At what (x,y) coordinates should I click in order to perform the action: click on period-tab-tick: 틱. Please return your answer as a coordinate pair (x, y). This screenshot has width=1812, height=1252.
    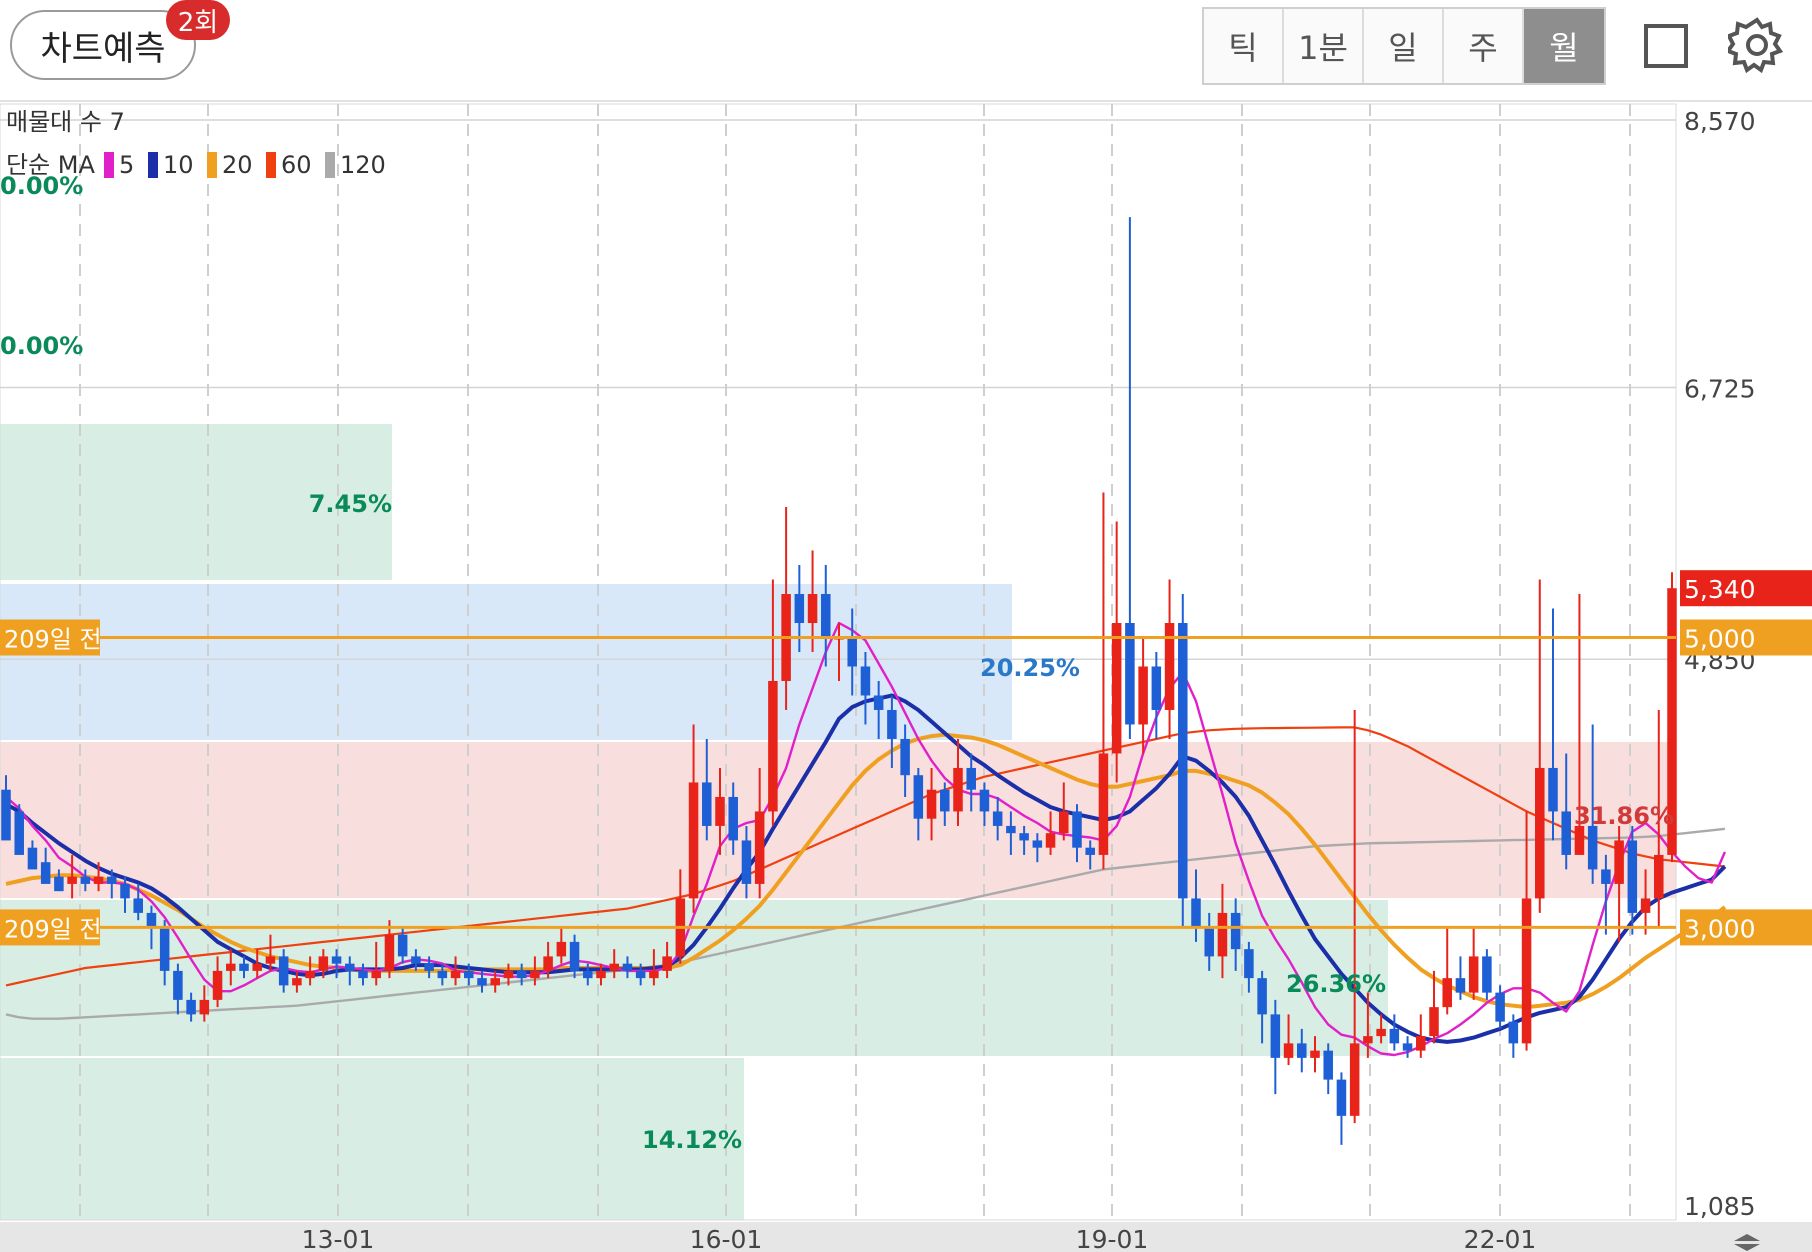
    Looking at the image, I should click on (1244, 46).